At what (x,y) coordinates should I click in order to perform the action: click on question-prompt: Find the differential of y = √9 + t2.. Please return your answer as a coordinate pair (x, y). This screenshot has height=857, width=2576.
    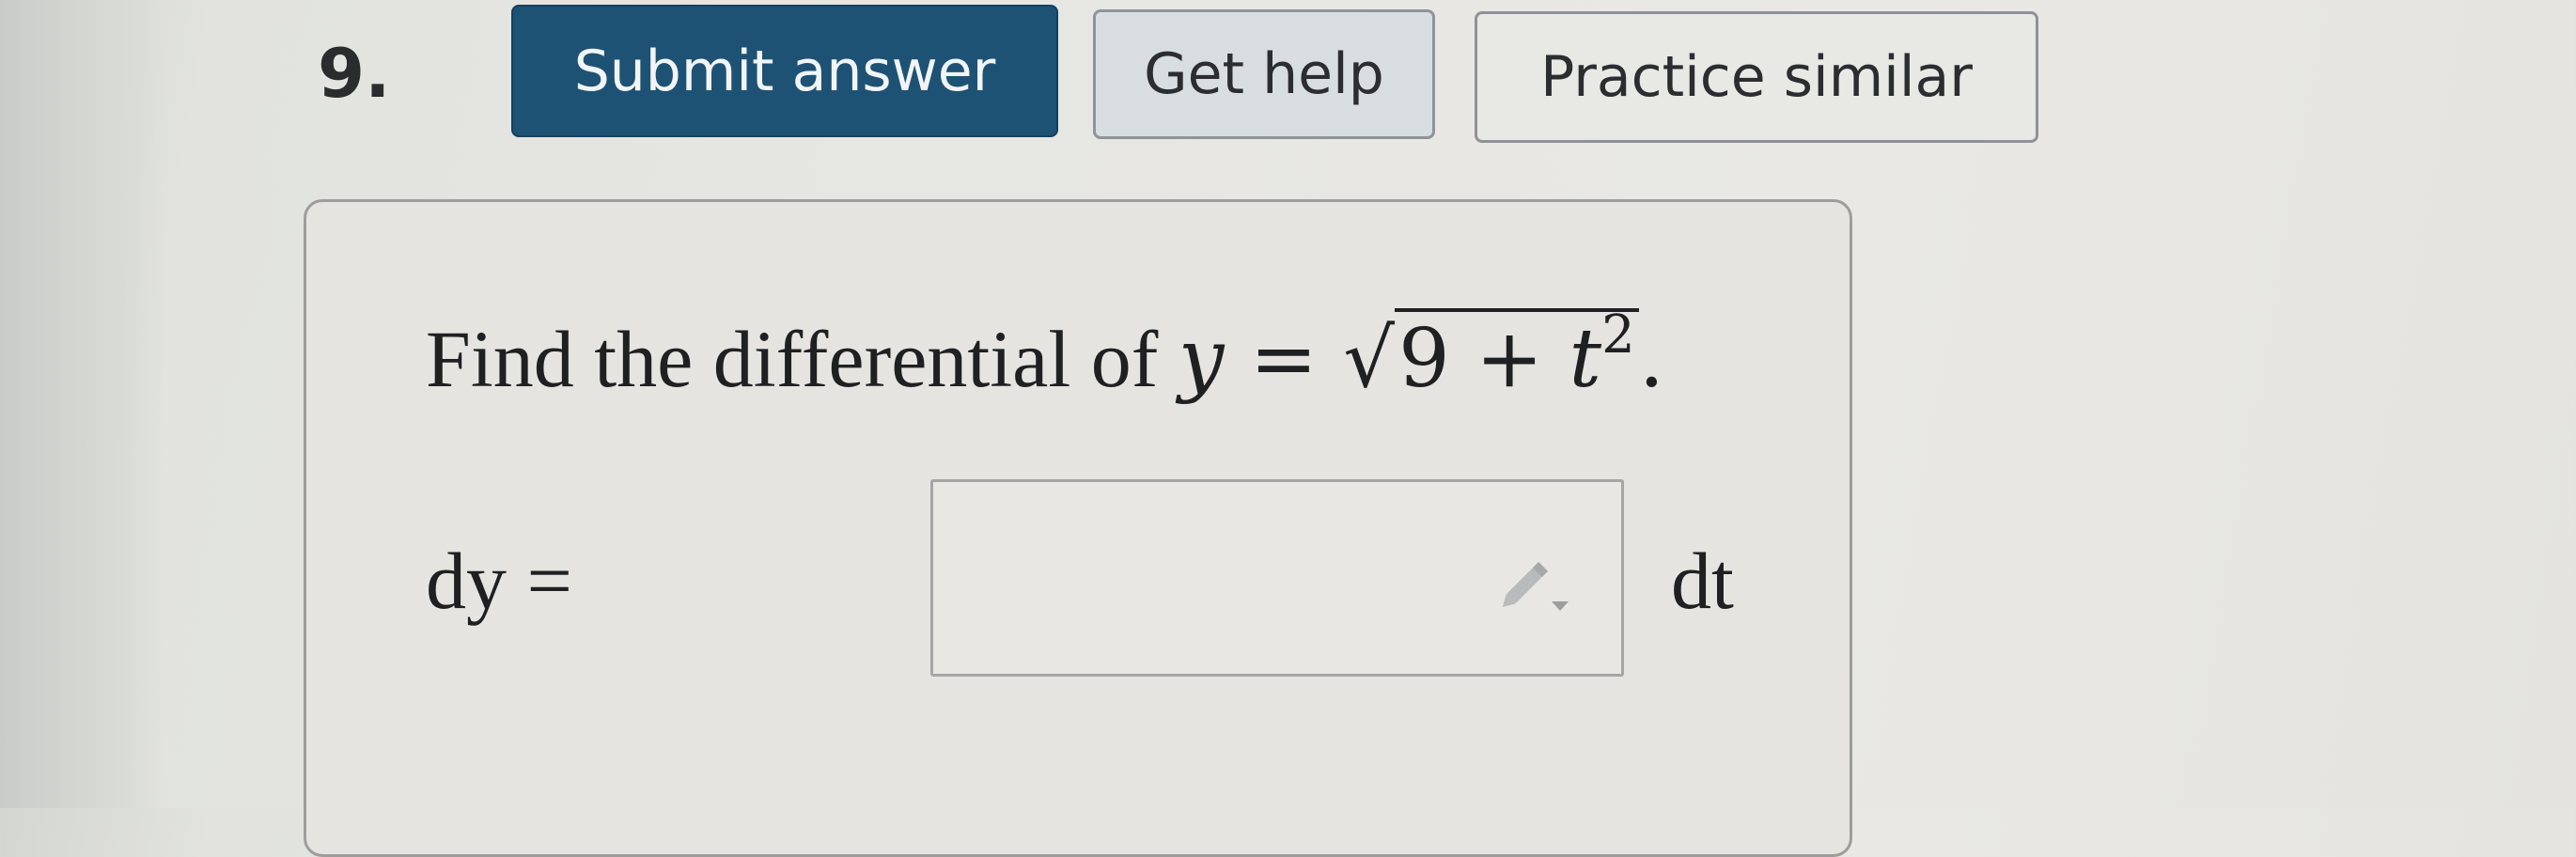
    Looking at the image, I should click on (1045, 359).